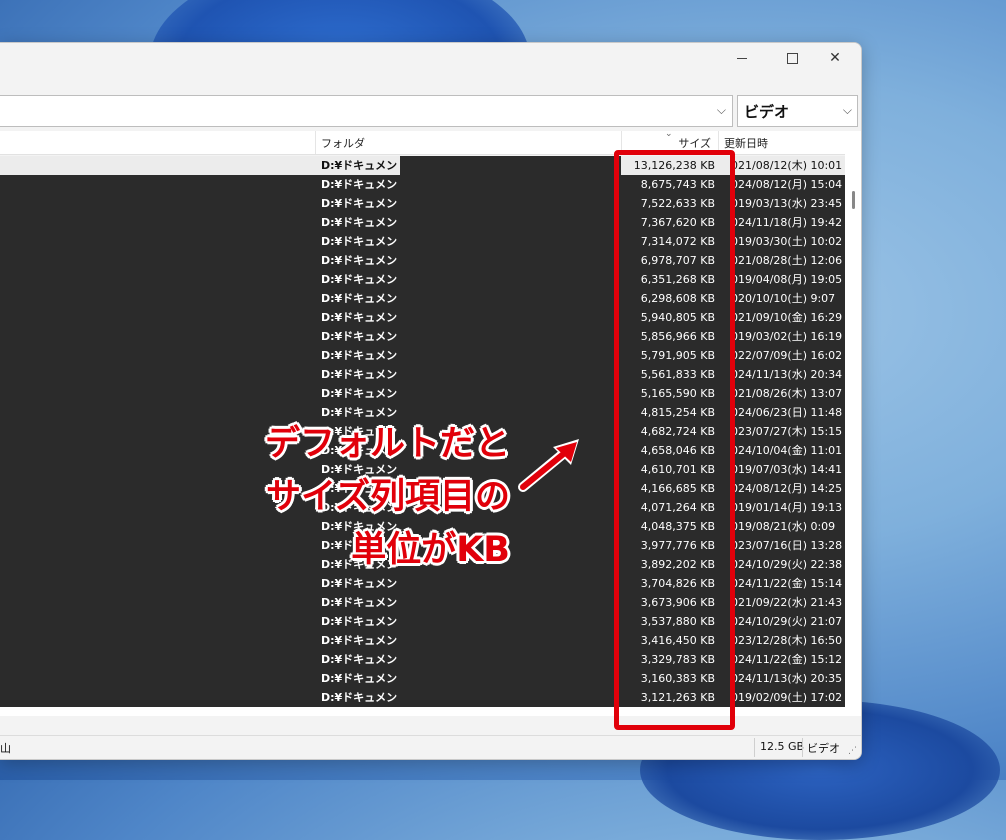 The image size is (1006, 840). What do you see at coordinates (852, 751) in the screenshot?
I see `resize-grip-icon: ⋰` at bounding box center [852, 751].